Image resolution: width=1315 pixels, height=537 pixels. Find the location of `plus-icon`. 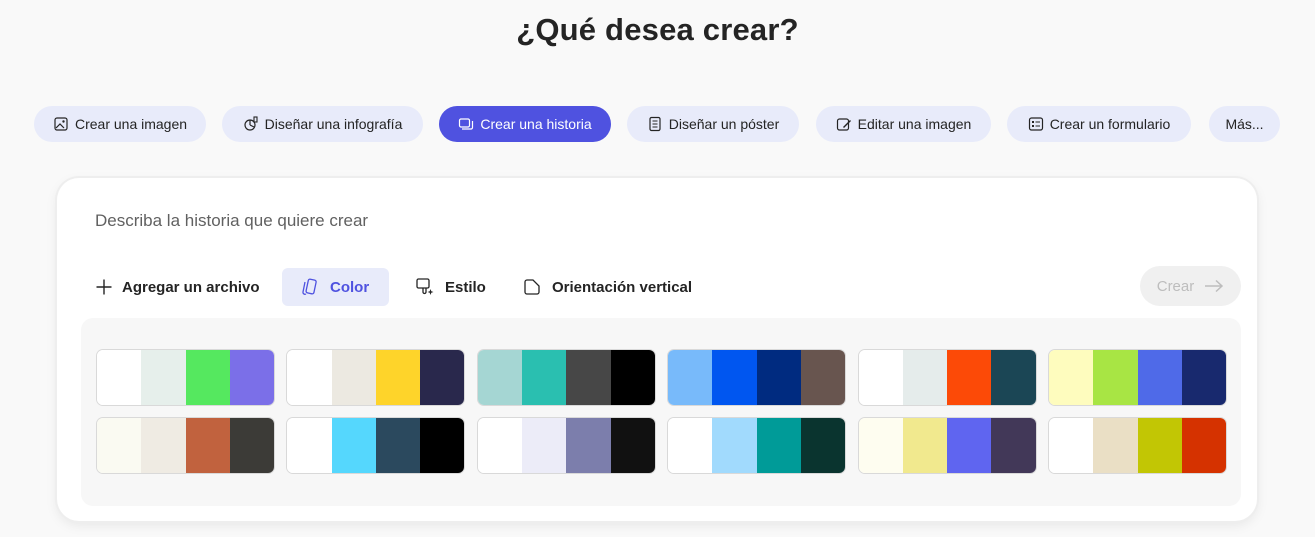

plus-icon is located at coordinates (104, 287).